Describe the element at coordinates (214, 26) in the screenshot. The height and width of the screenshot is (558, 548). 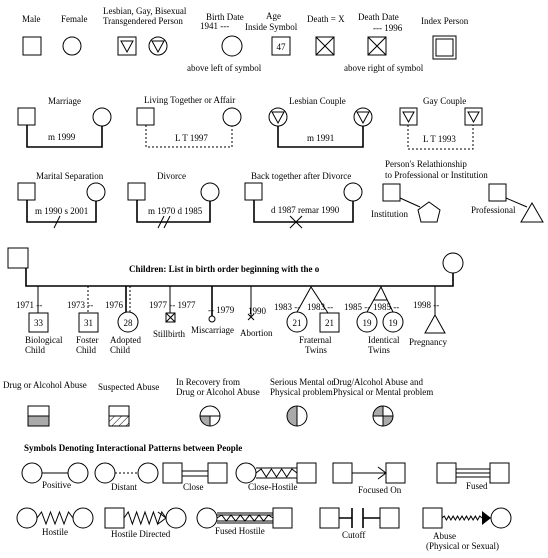
I see `birth-year: 1941 ---` at that location.